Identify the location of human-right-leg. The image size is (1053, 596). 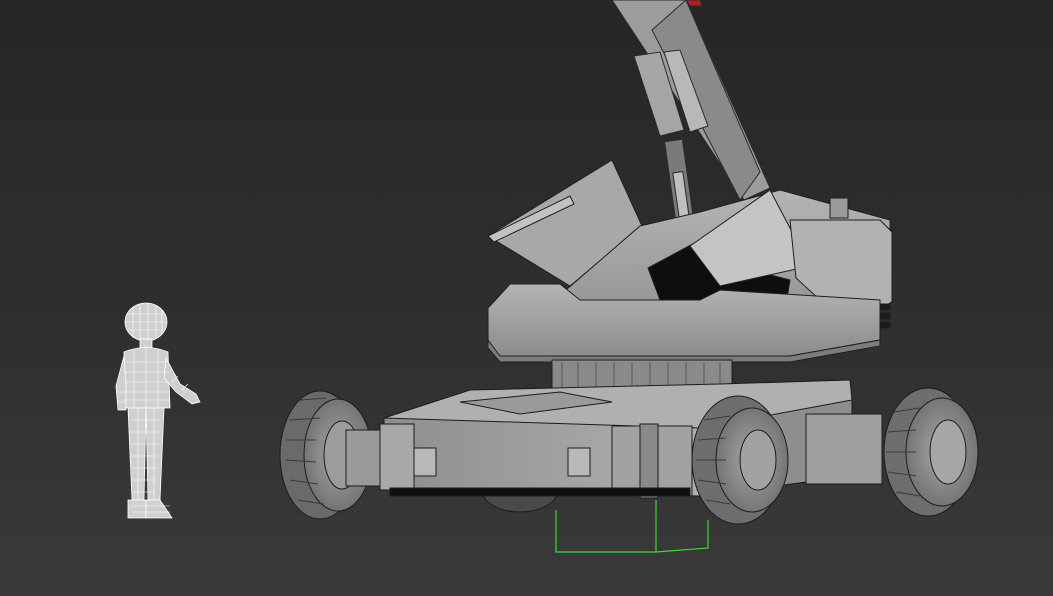
(155, 454).